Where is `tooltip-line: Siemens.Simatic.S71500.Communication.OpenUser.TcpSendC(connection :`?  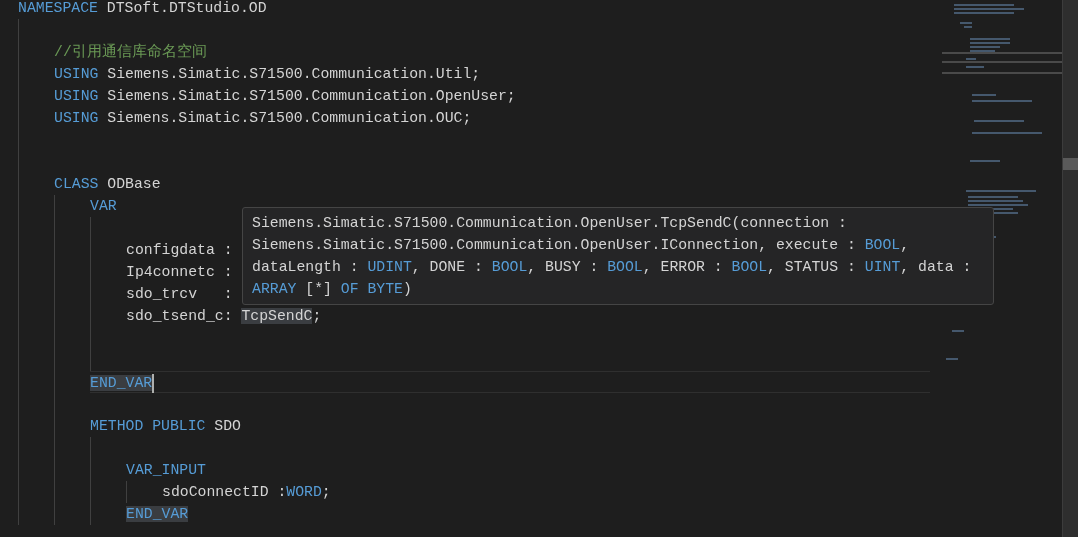 tooltip-line: Siemens.Simatic.S71500.Communication.OpenUser.TcpSendC(connection : is located at coordinates (549, 223).